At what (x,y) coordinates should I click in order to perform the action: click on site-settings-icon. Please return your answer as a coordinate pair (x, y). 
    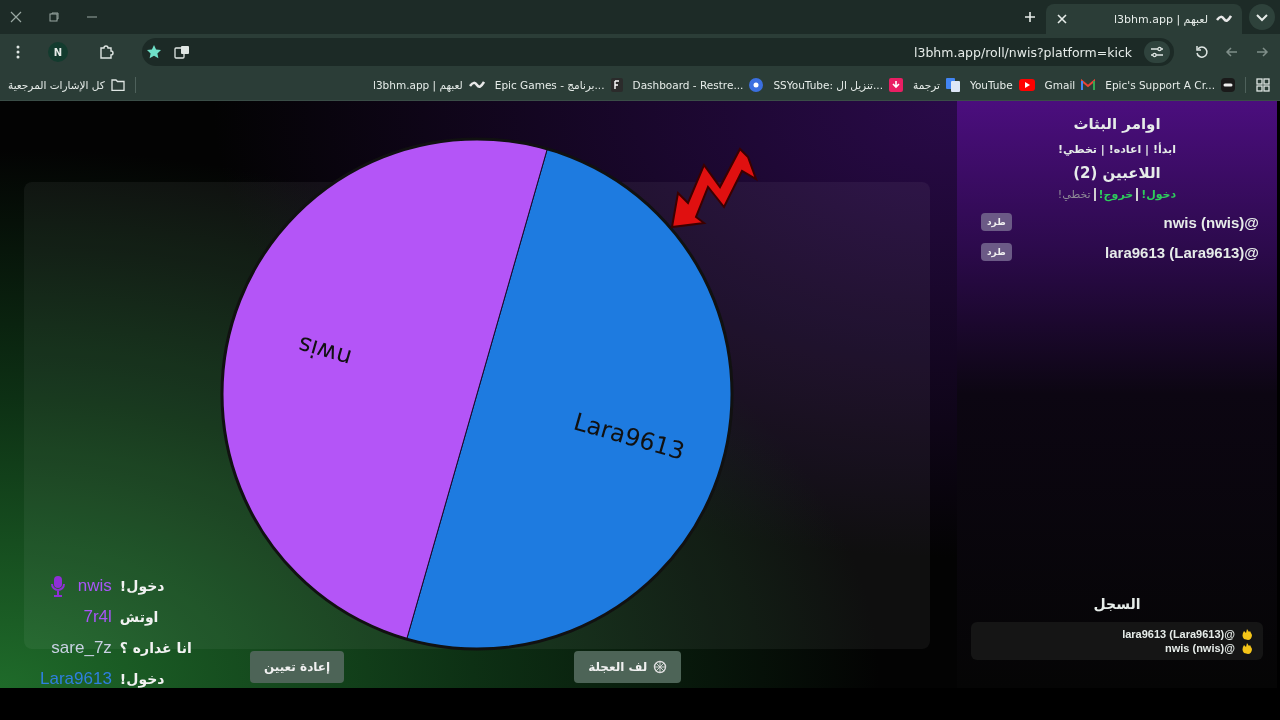
    Looking at the image, I should click on (1157, 52).